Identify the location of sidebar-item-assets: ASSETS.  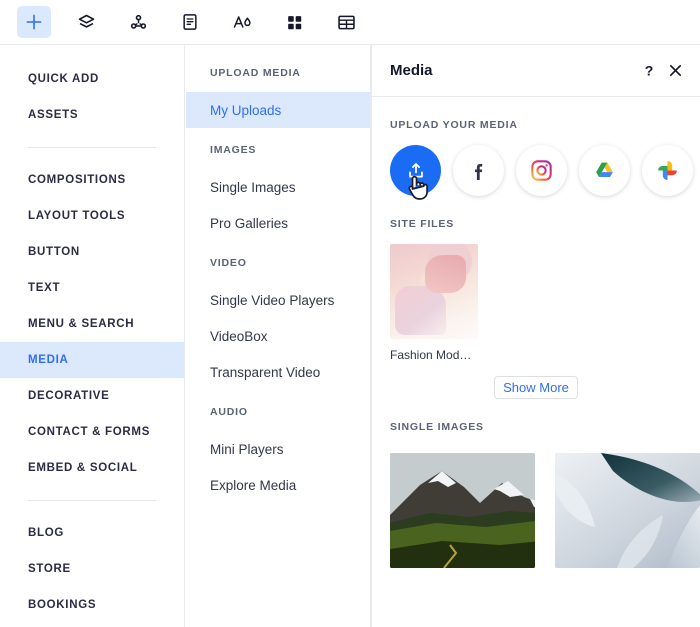
(92, 115).